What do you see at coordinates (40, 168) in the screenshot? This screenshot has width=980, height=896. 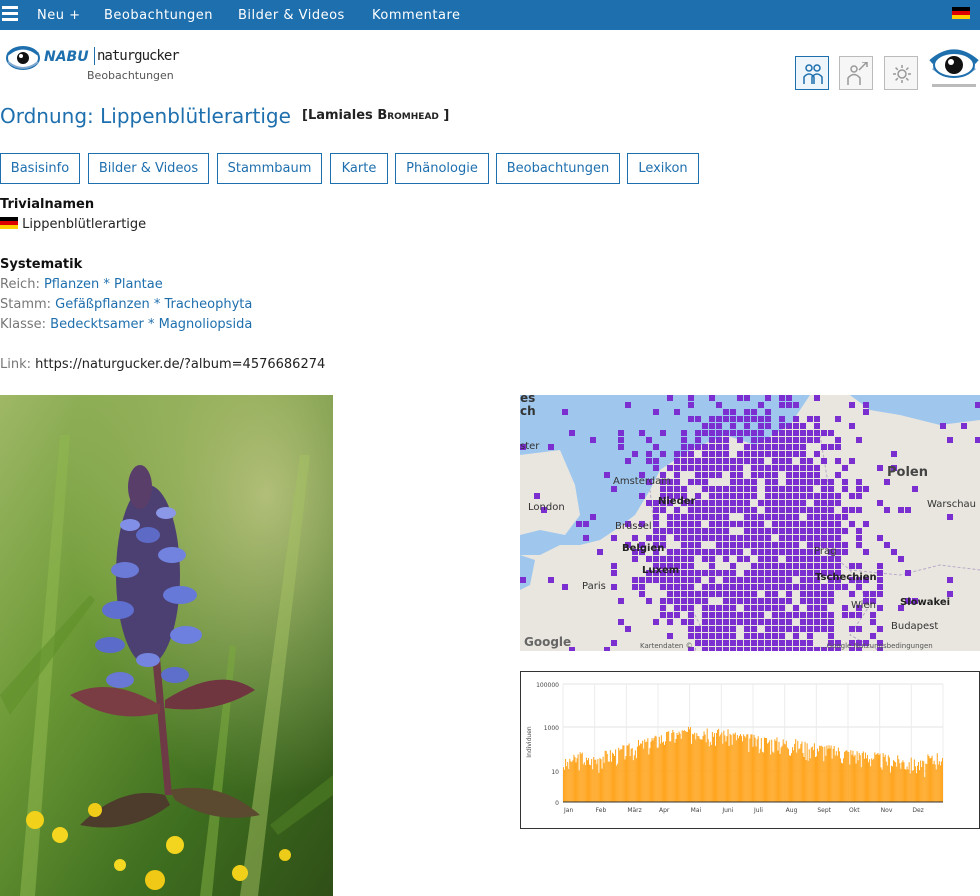 I see `tab-basisinfo: Basisinfo` at bounding box center [40, 168].